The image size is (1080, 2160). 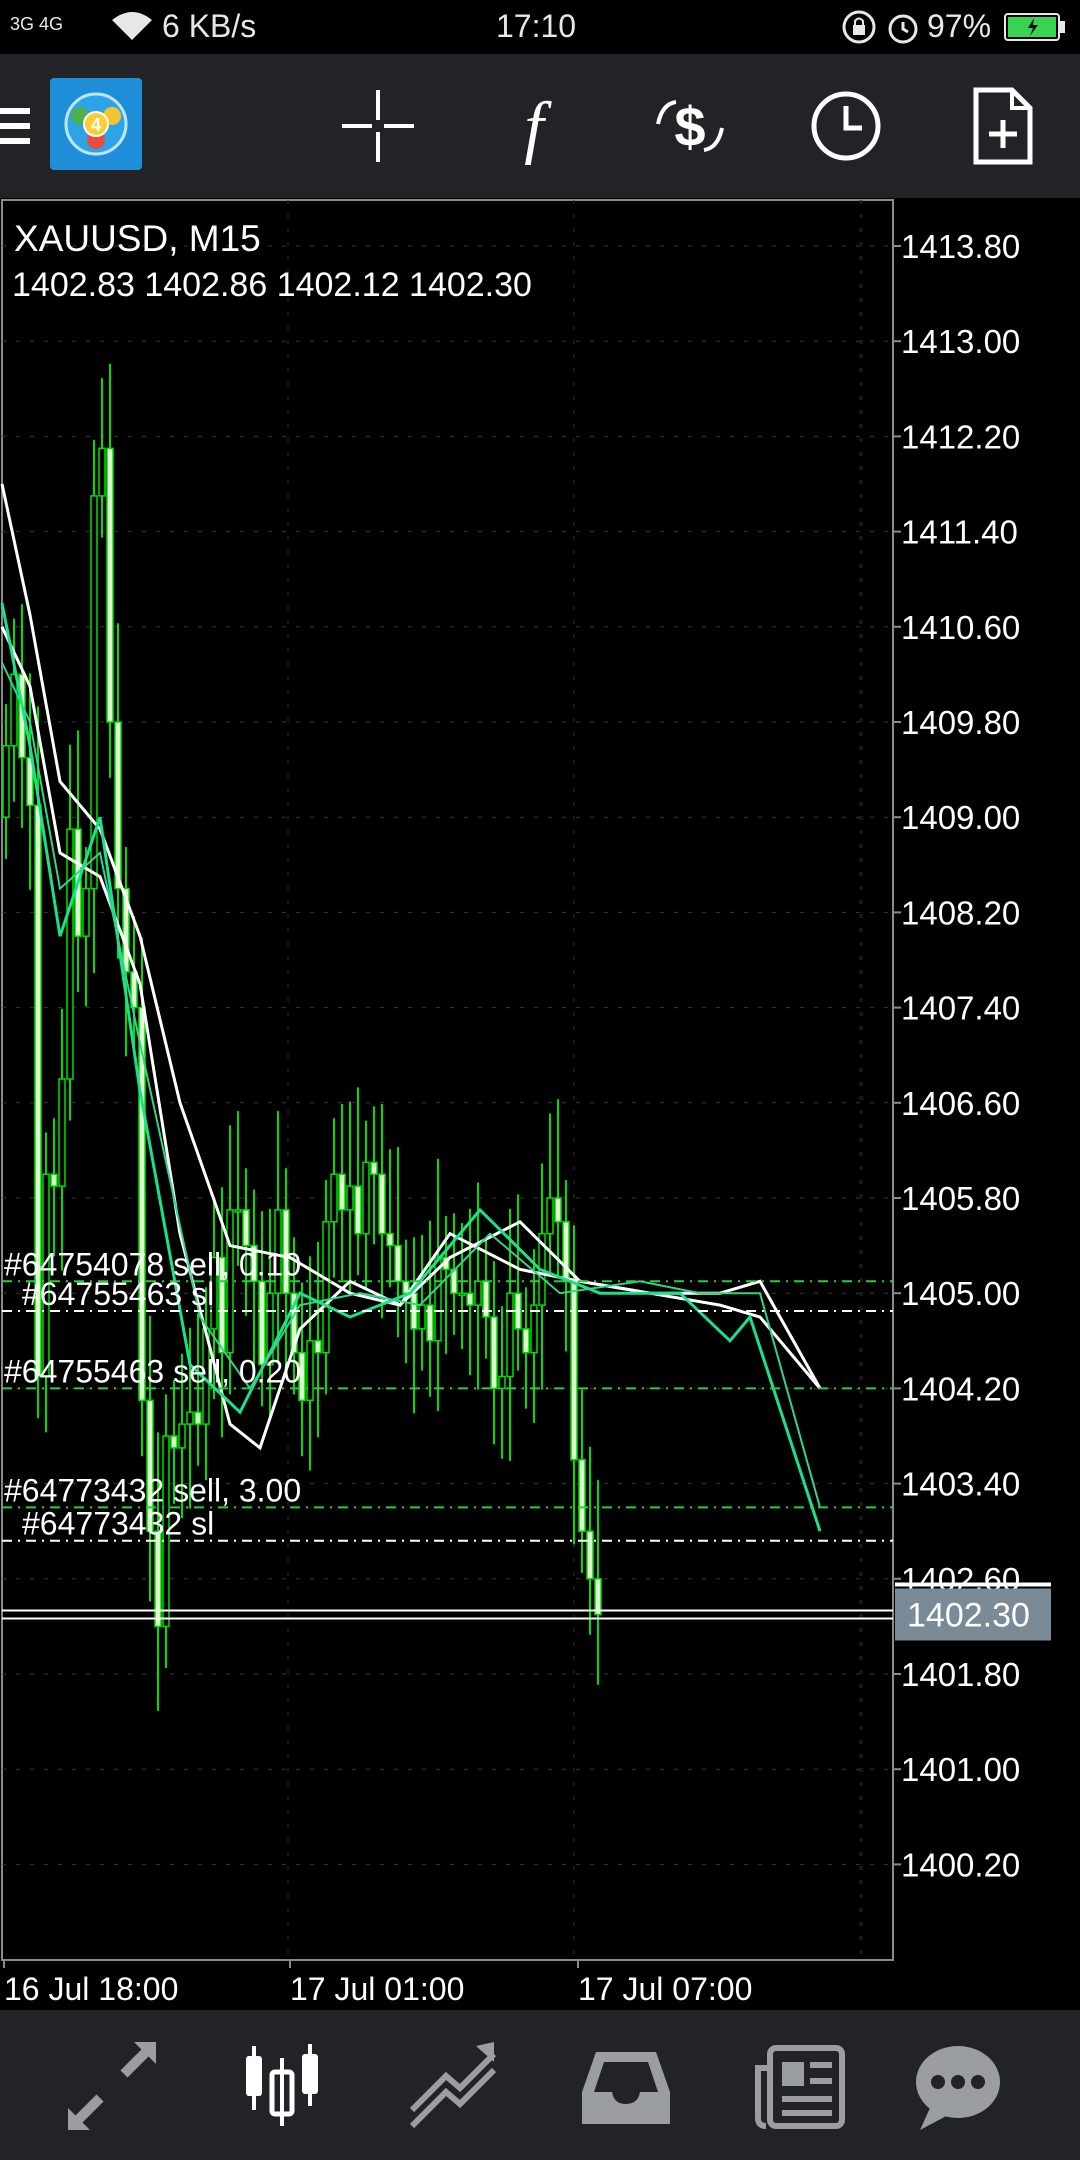 What do you see at coordinates (454, 2086) in the screenshot?
I see `trade-icon` at bounding box center [454, 2086].